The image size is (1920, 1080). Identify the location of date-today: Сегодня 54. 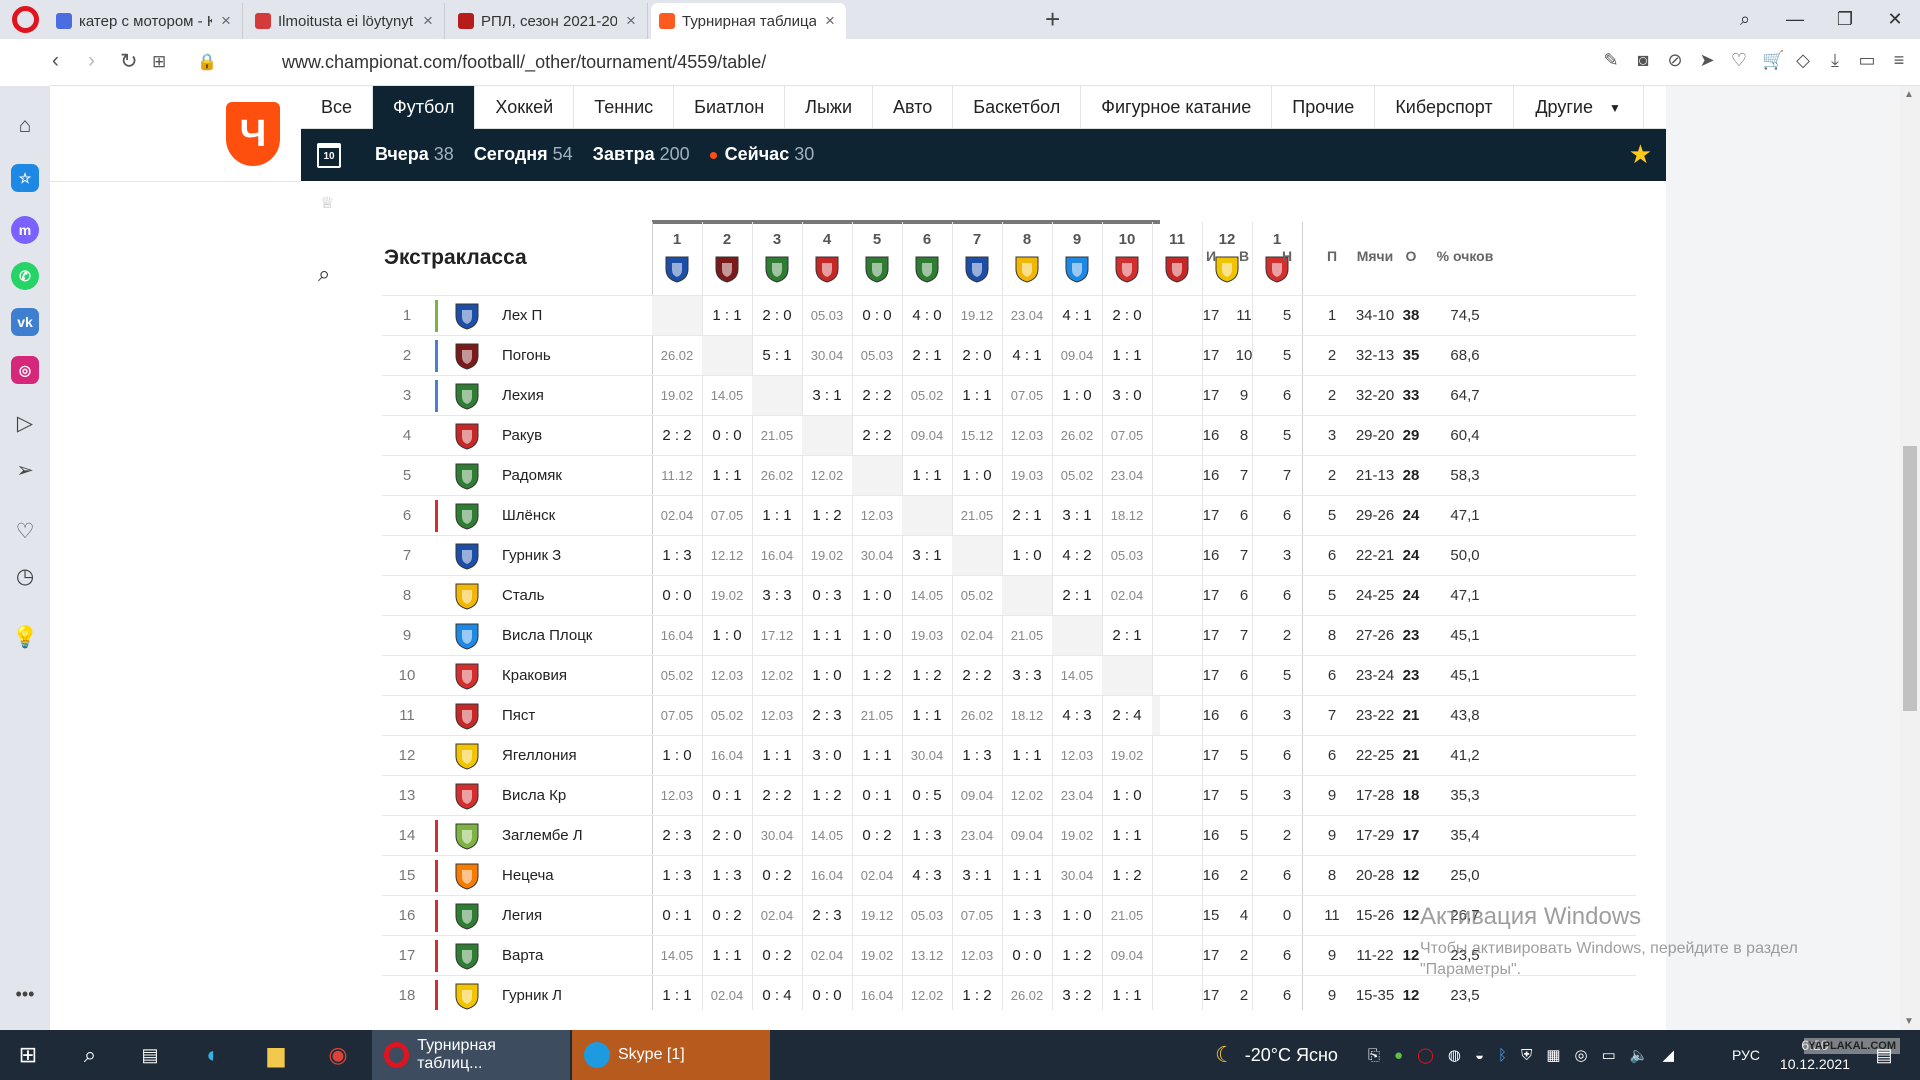
(523, 154).